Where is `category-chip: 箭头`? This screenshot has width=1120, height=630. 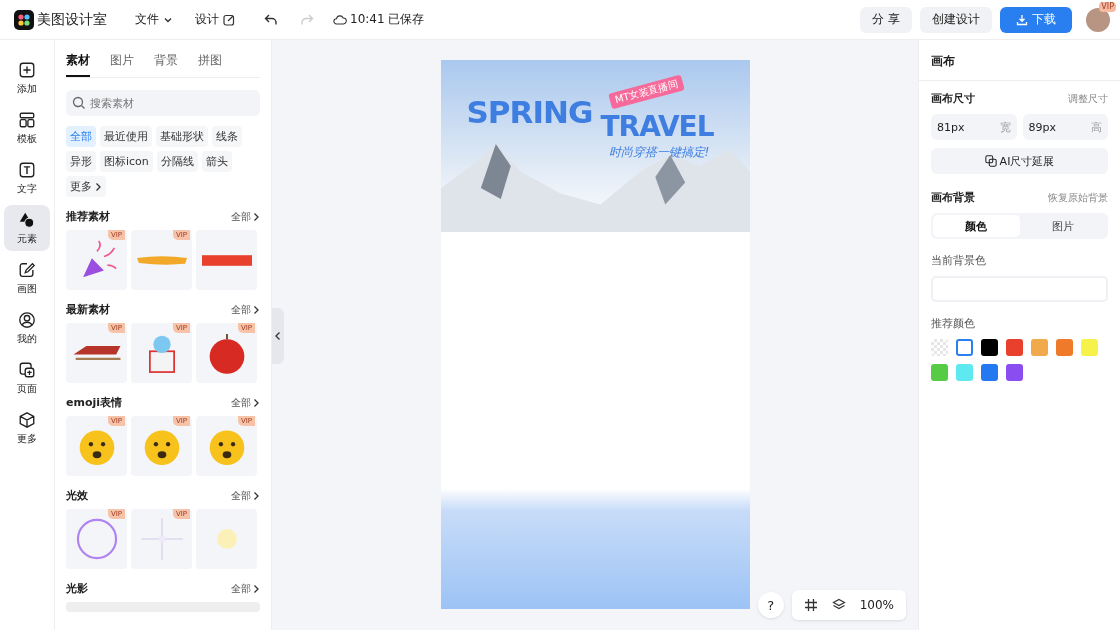
category-chip: 箭头 is located at coordinates (216, 161).